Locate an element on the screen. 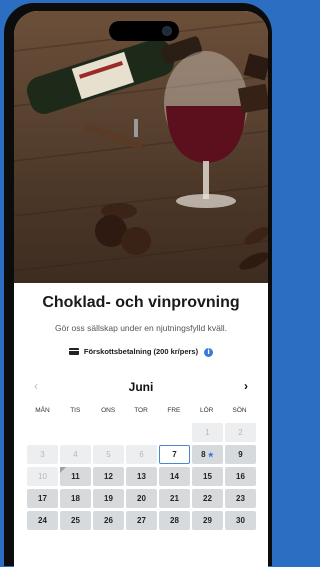 This screenshot has width=320, height=567. calendar-day: 3 is located at coordinates (42, 454).